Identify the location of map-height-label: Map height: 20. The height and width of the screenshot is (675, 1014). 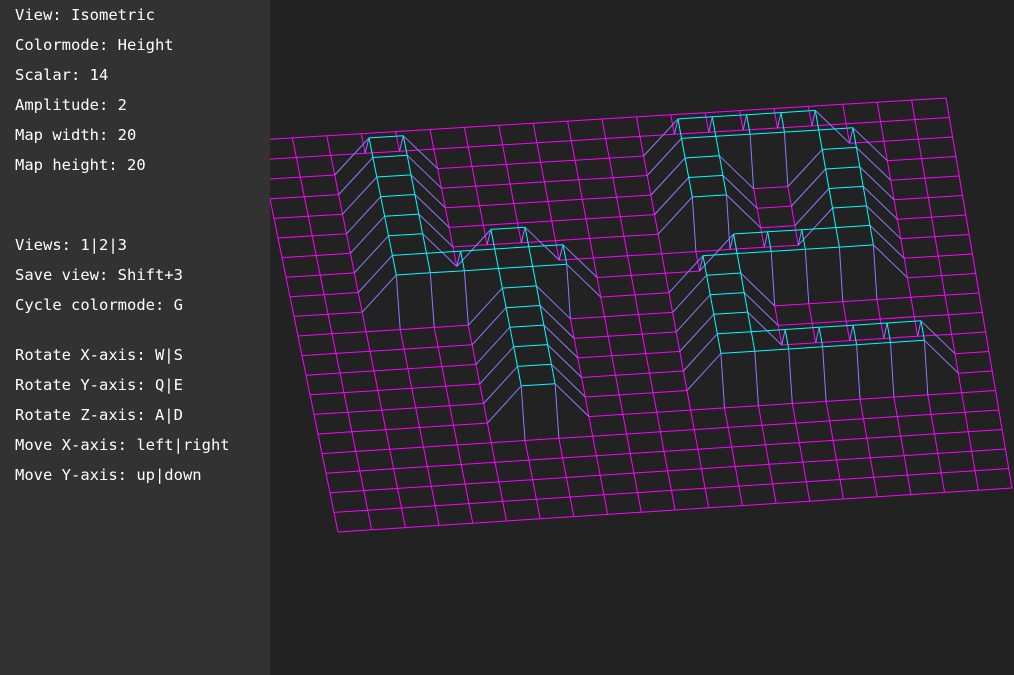
(80, 165).